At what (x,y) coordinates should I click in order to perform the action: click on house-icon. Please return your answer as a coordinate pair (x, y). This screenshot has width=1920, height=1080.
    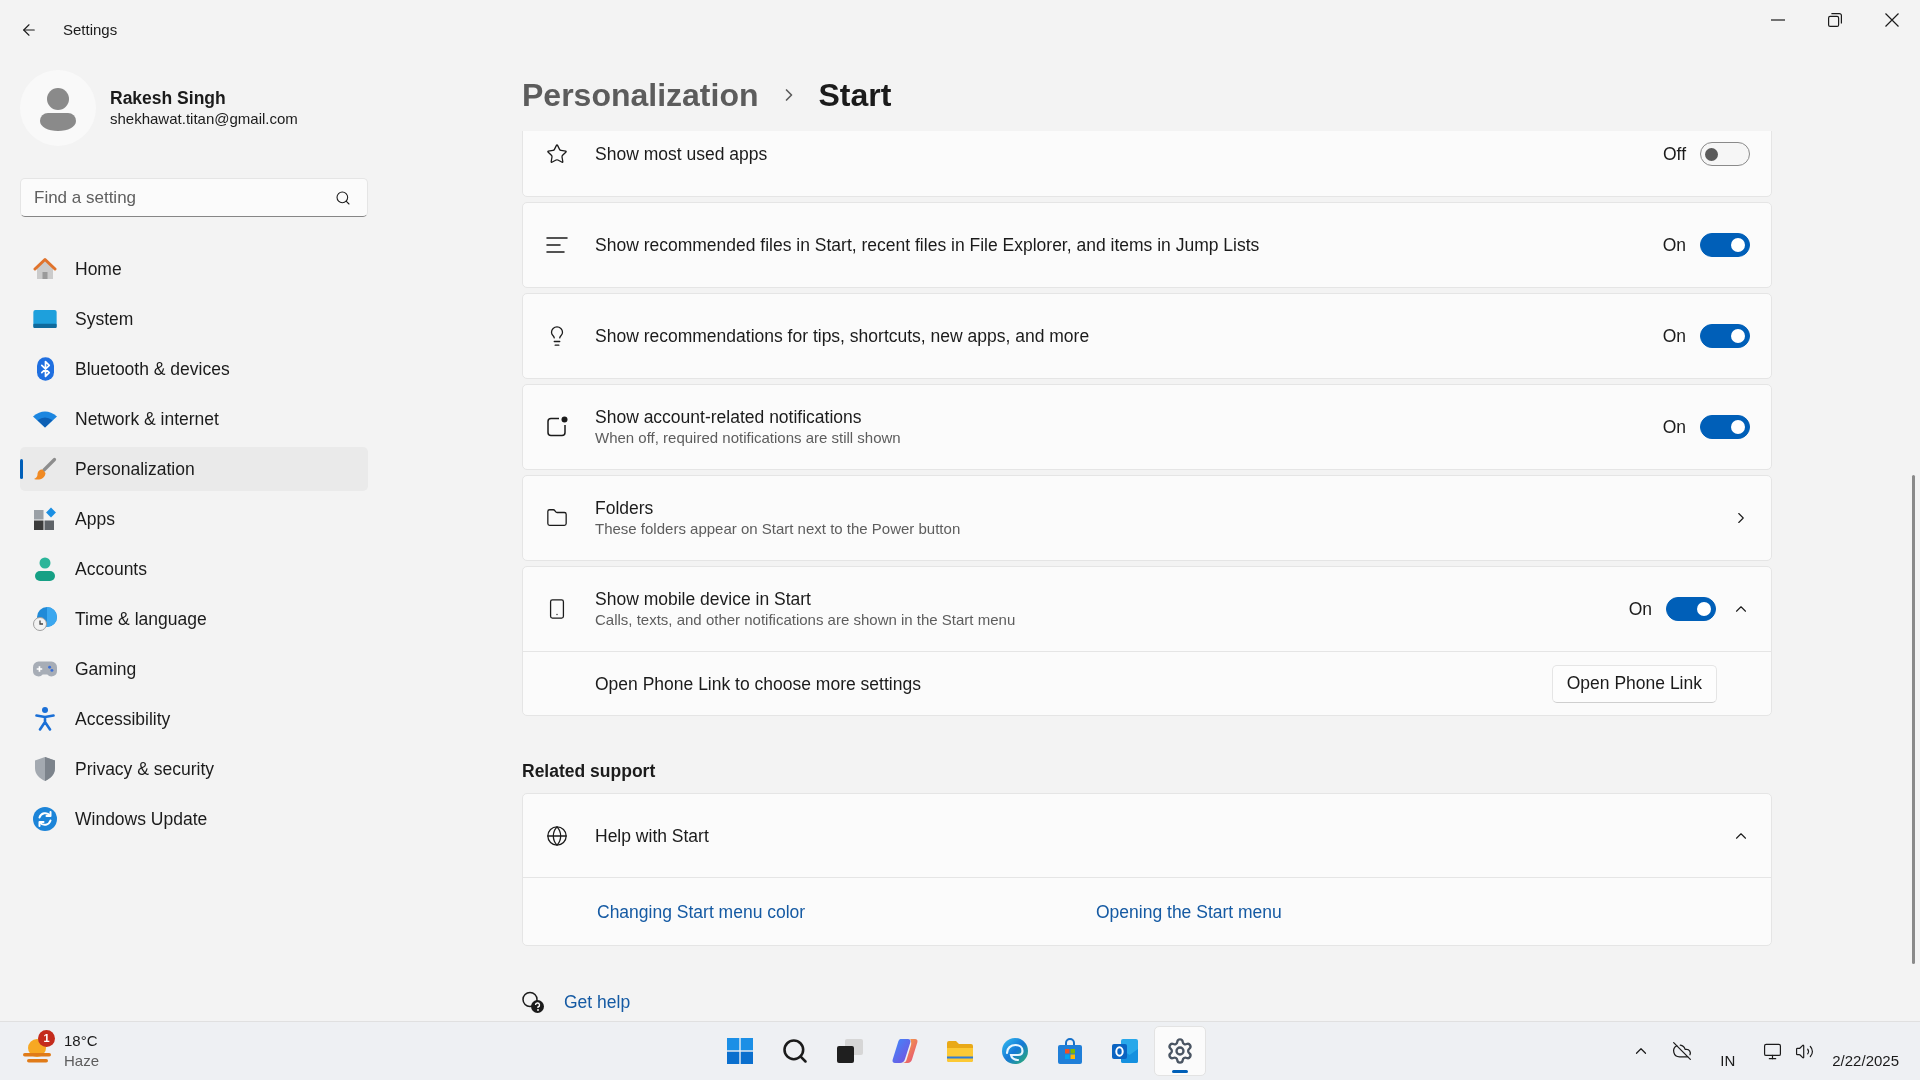
    Looking at the image, I should click on (45, 269).